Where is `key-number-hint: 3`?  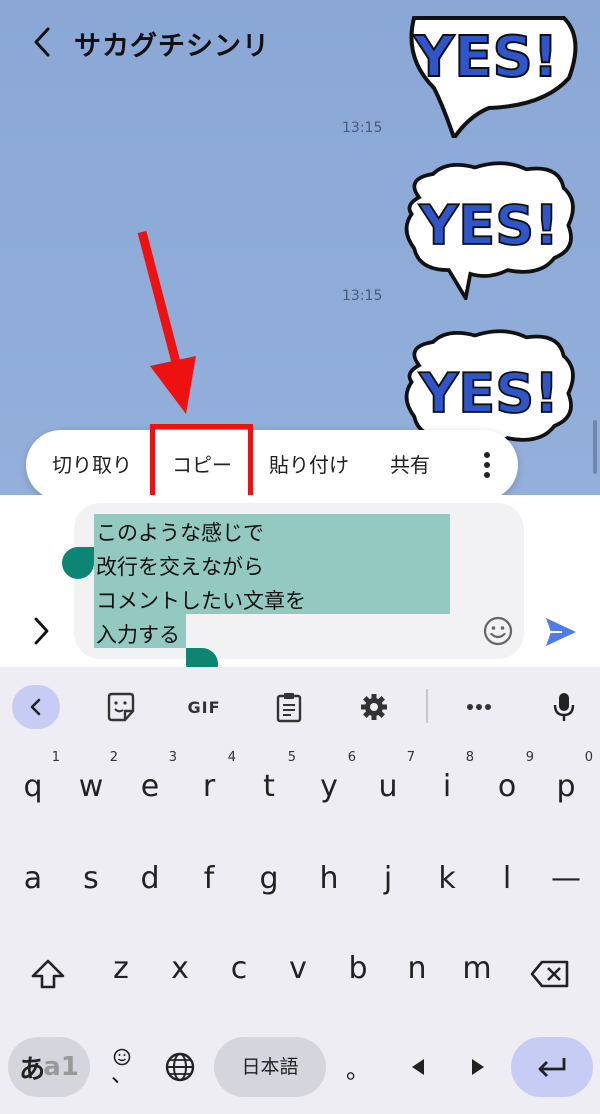 key-number-hint: 3 is located at coordinates (172, 757).